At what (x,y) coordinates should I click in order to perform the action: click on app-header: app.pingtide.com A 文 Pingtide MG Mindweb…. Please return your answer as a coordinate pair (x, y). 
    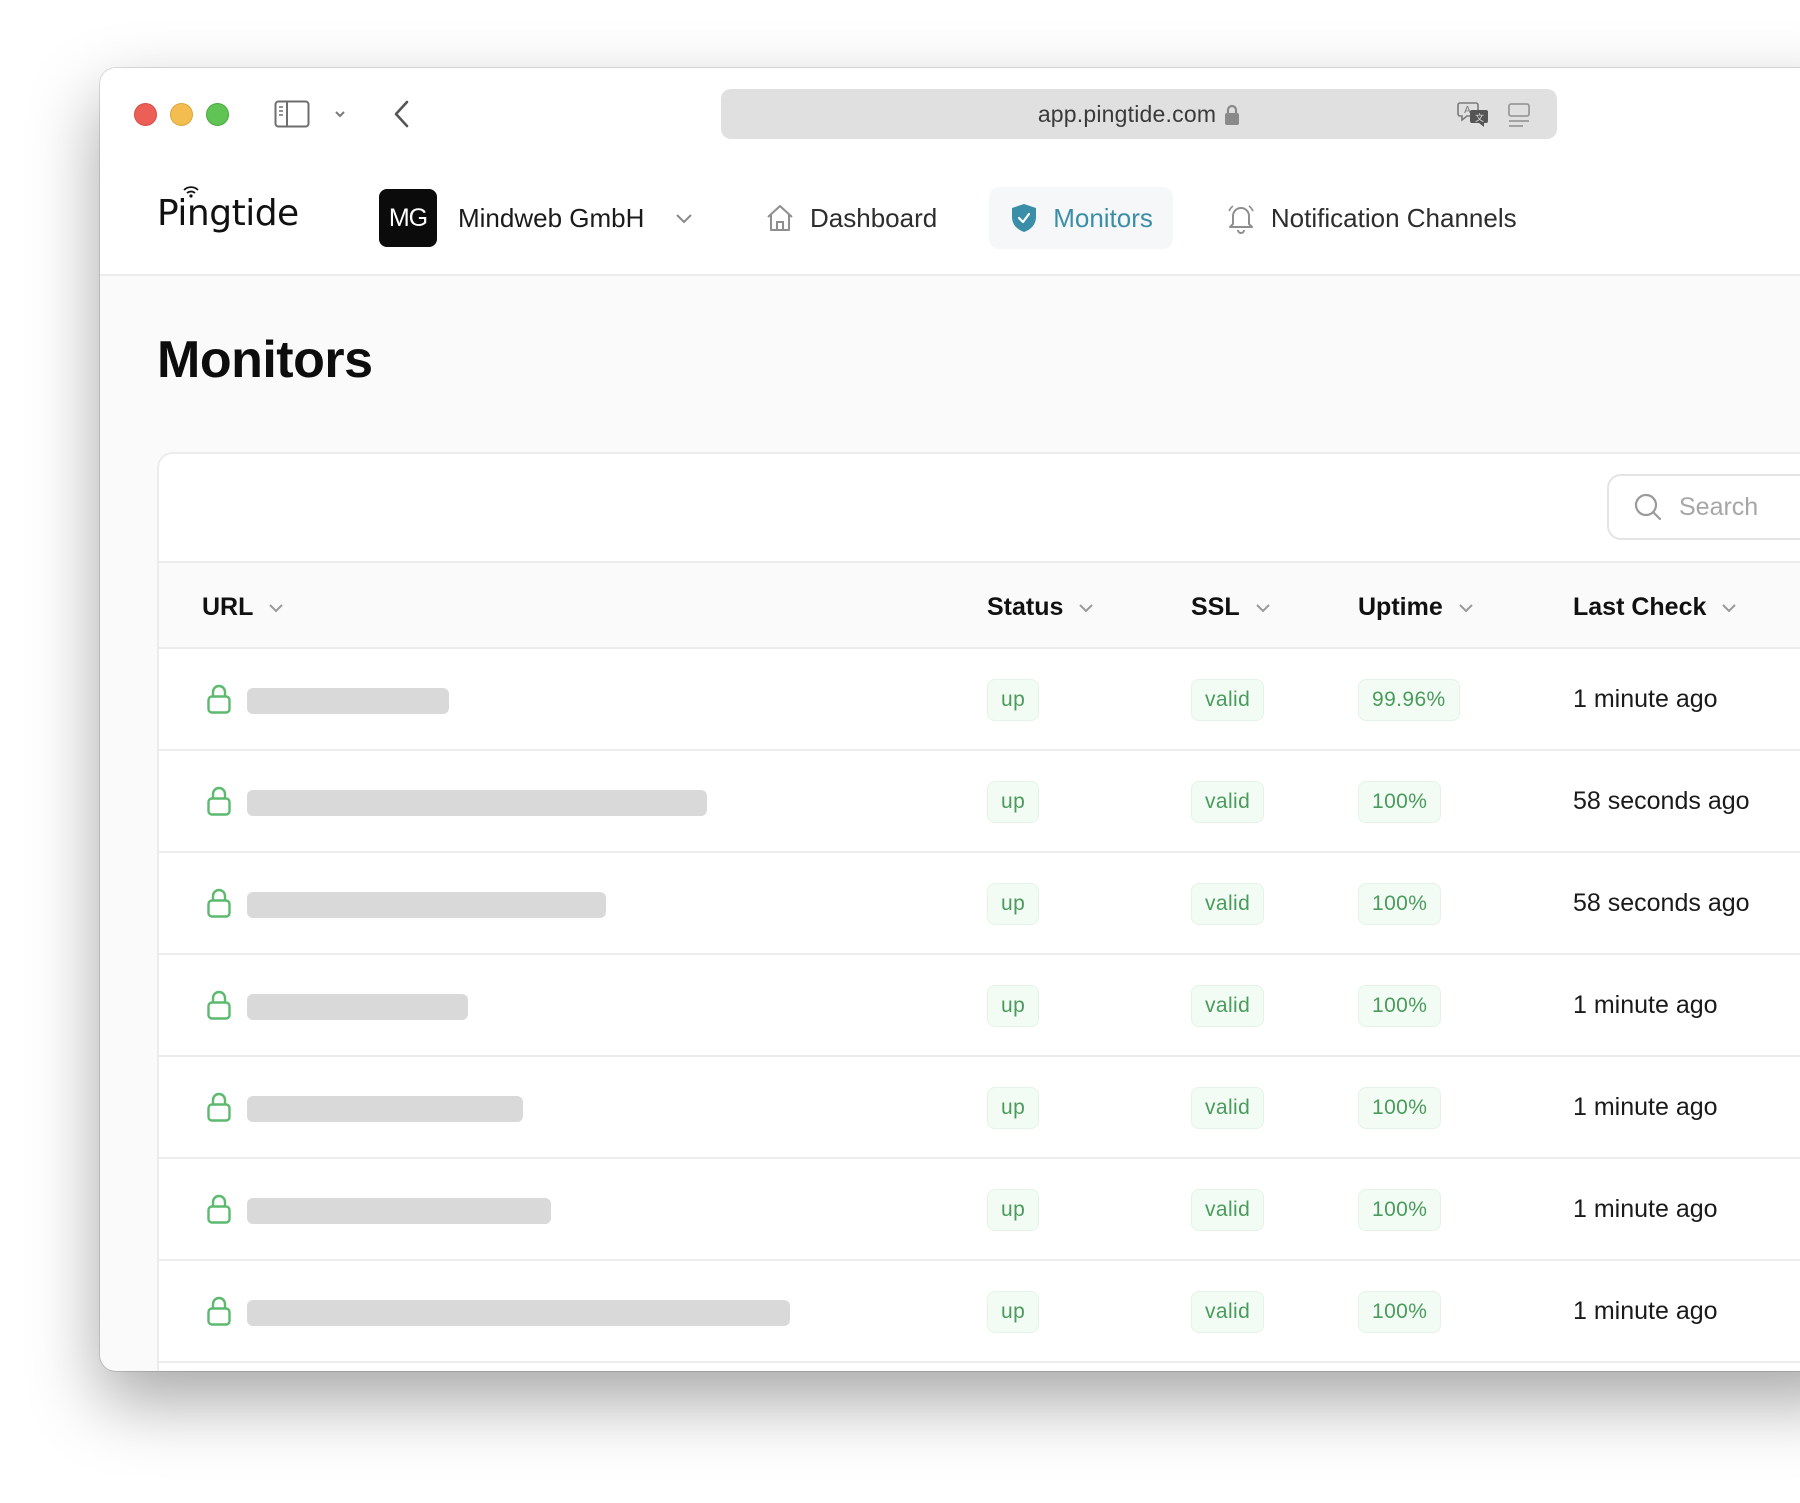
    Looking at the image, I should click on (950, 172).